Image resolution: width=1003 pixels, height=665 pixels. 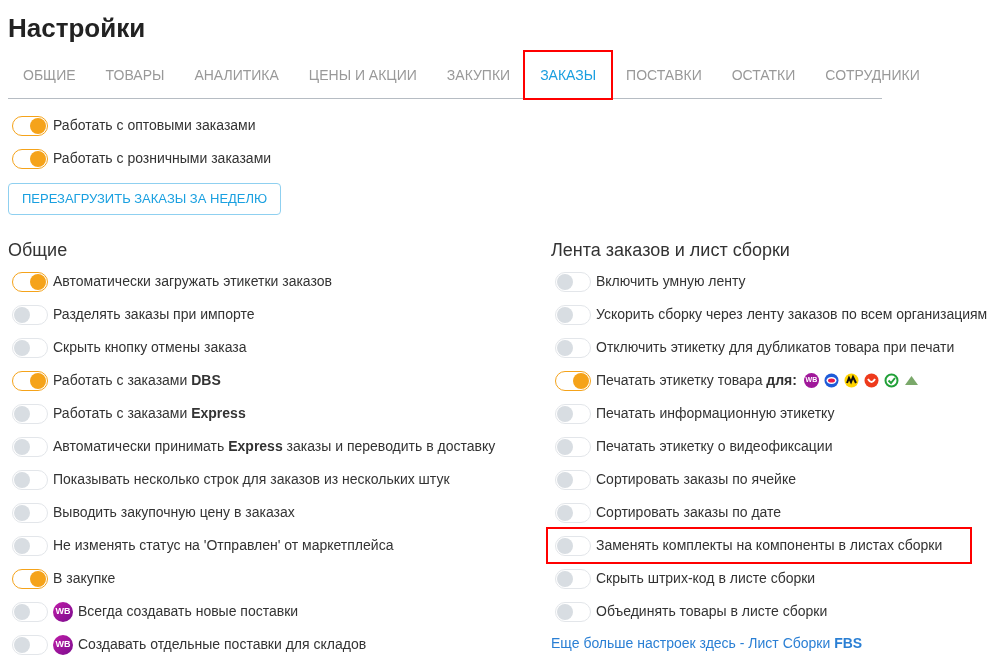 What do you see at coordinates (831, 380) in the screenshot?
I see `ring-logo-icon` at bounding box center [831, 380].